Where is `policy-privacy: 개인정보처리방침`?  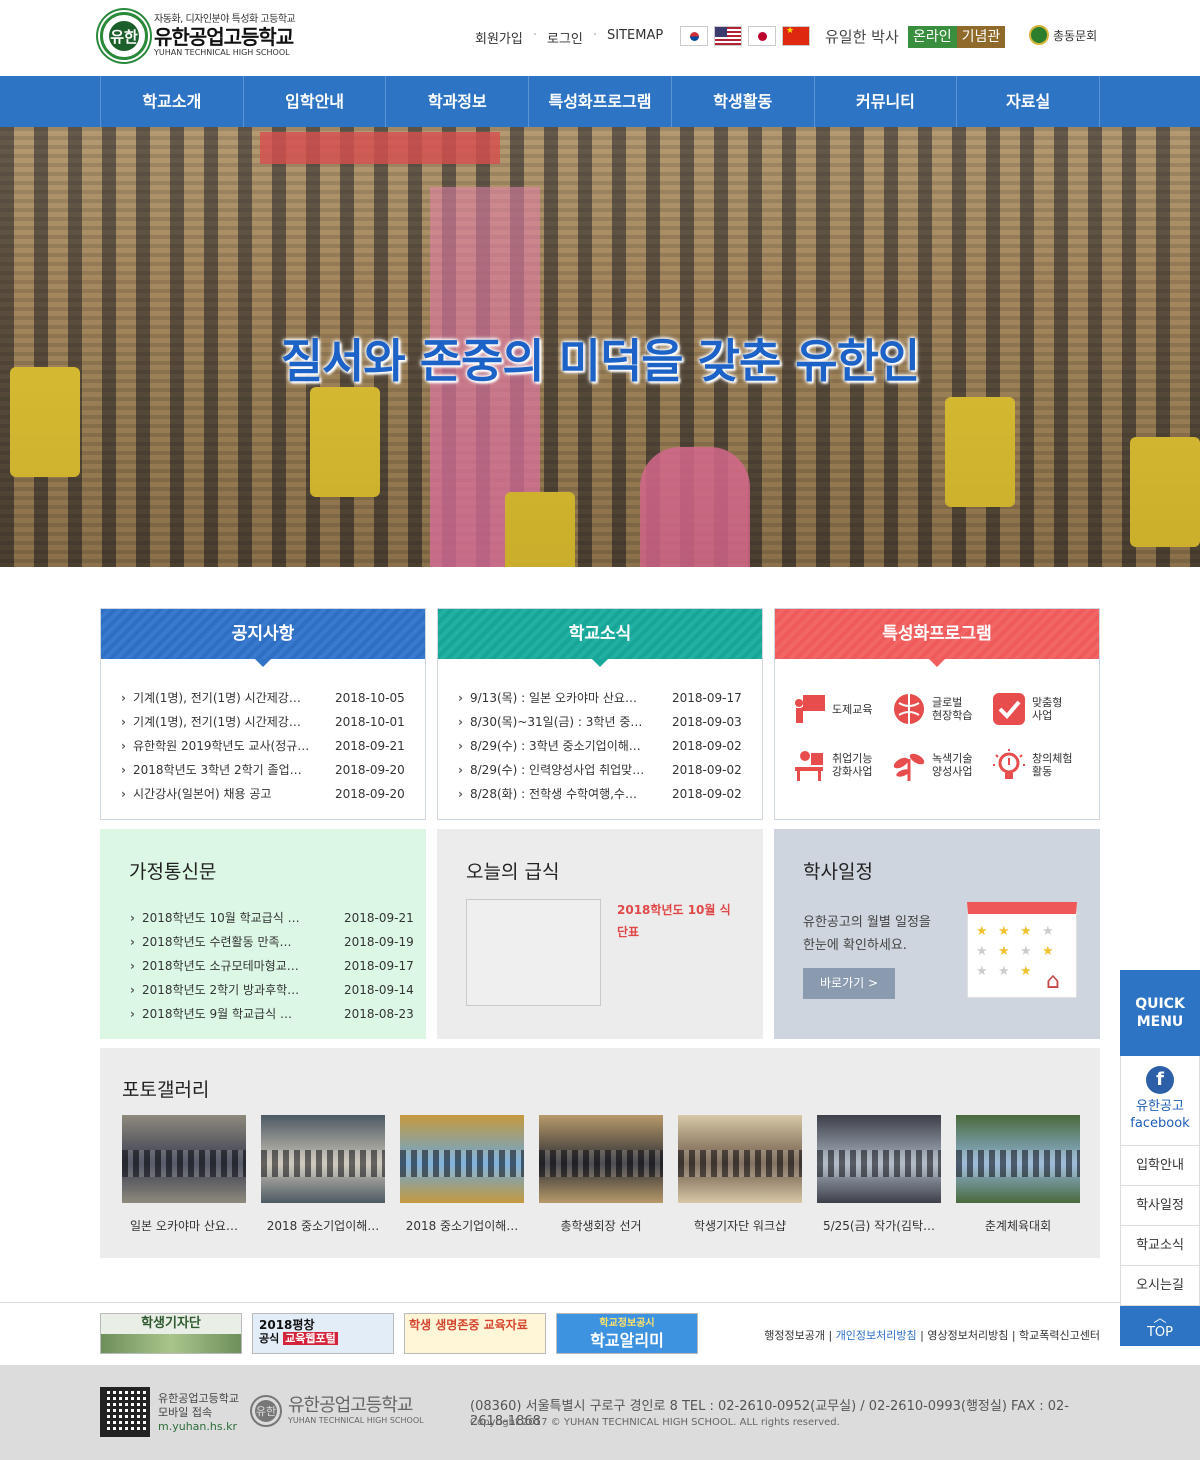
policy-privacy: 개인정보처리방침 is located at coordinates (876, 1335).